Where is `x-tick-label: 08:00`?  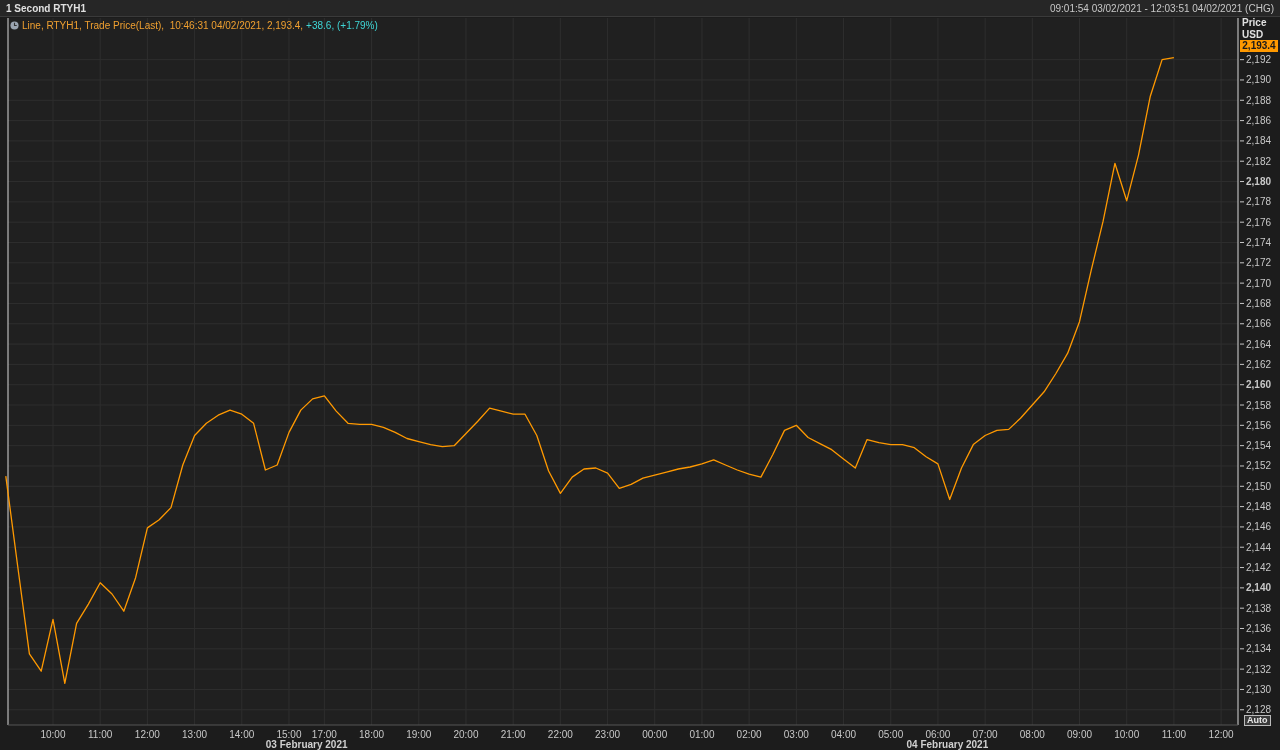 x-tick-label: 08:00 is located at coordinates (1032, 734).